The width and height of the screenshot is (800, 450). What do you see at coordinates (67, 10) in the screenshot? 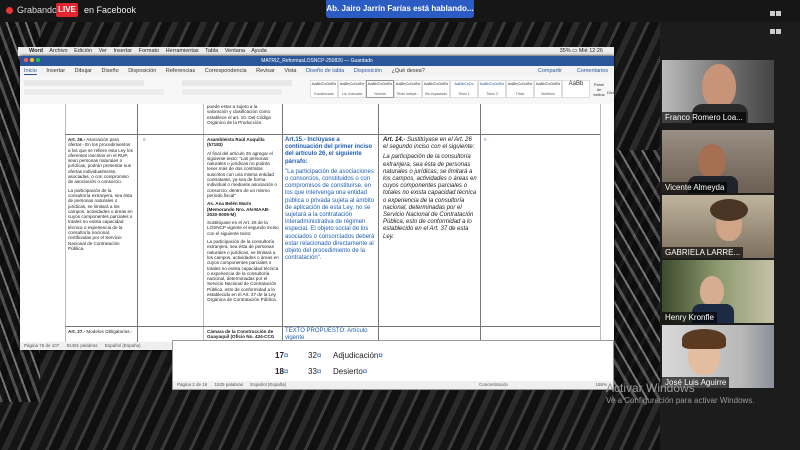
I see `live-badge: LIVE` at bounding box center [67, 10].